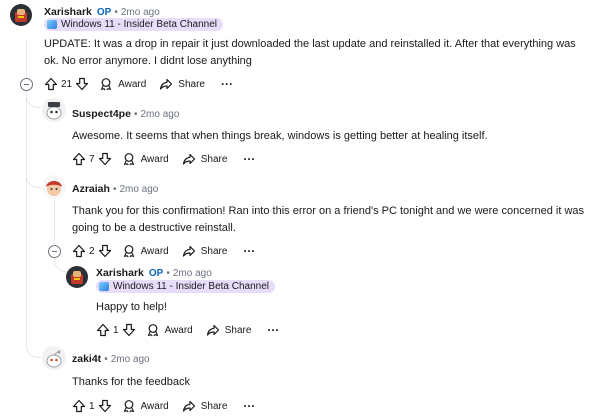 This screenshot has width=600, height=417. What do you see at coordinates (67, 84) in the screenshot?
I see `vote-count: 21` at bounding box center [67, 84].